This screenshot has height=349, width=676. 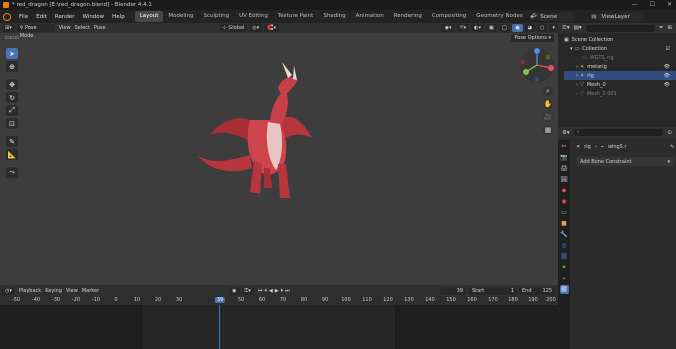 I want to click on jump-start-icon: ⏮, so click(x=260, y=291).